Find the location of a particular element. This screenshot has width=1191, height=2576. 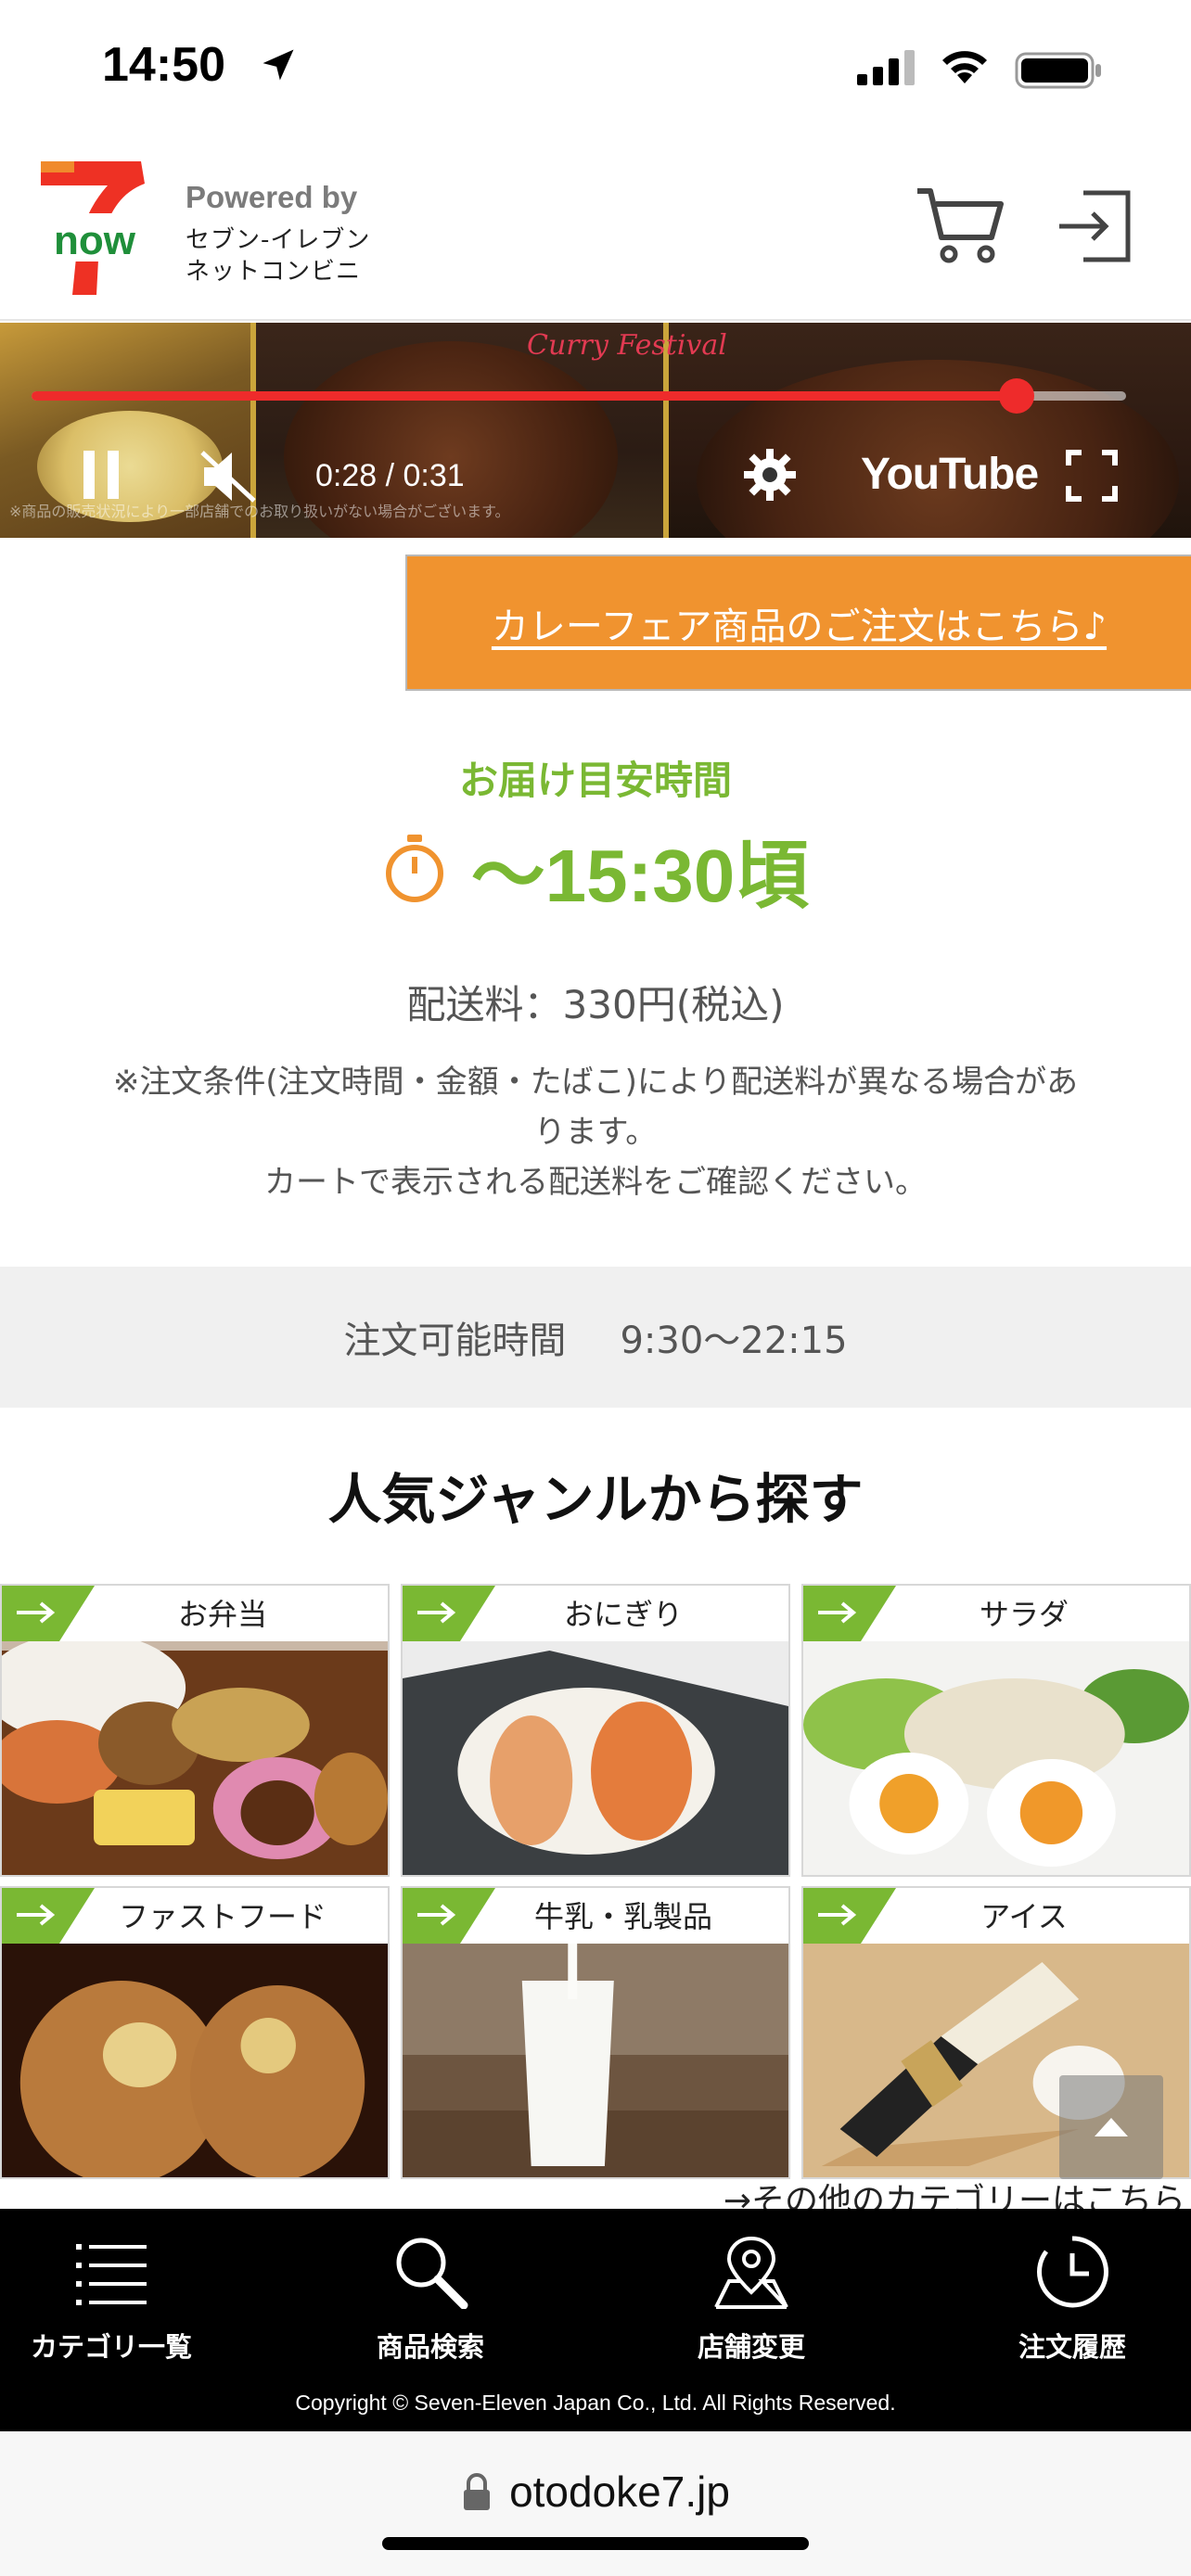

video-progress-knob is located at coordinates (1016, 396).